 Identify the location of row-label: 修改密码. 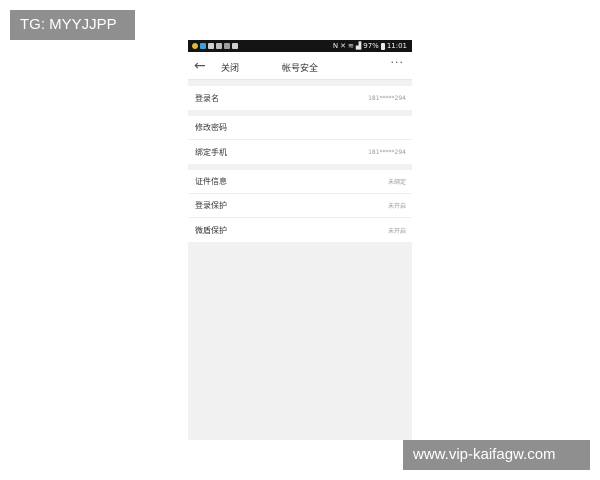
(211, 127).